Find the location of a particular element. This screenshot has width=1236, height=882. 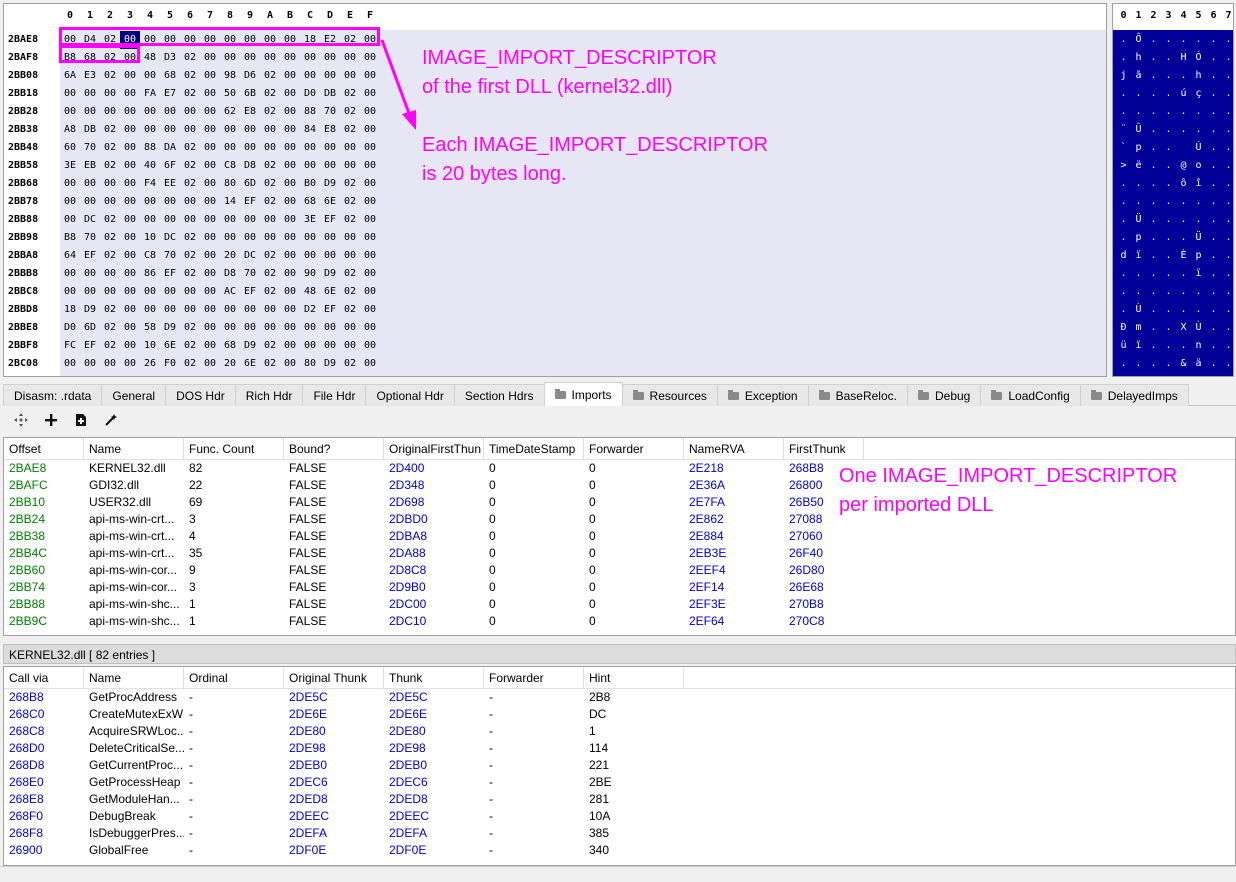

move-icon is located at coordinates (21, 420).